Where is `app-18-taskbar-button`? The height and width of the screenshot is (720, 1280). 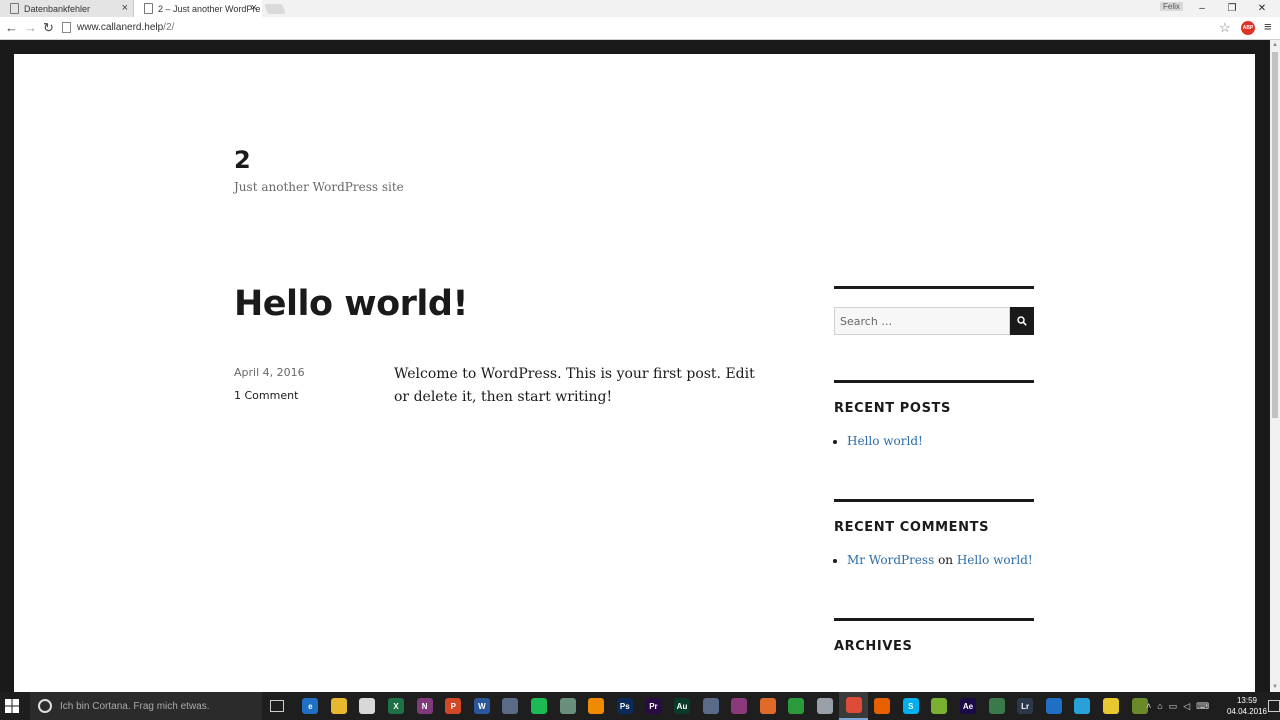
app-18-taskbar-button is located at coordinates (796, 706).